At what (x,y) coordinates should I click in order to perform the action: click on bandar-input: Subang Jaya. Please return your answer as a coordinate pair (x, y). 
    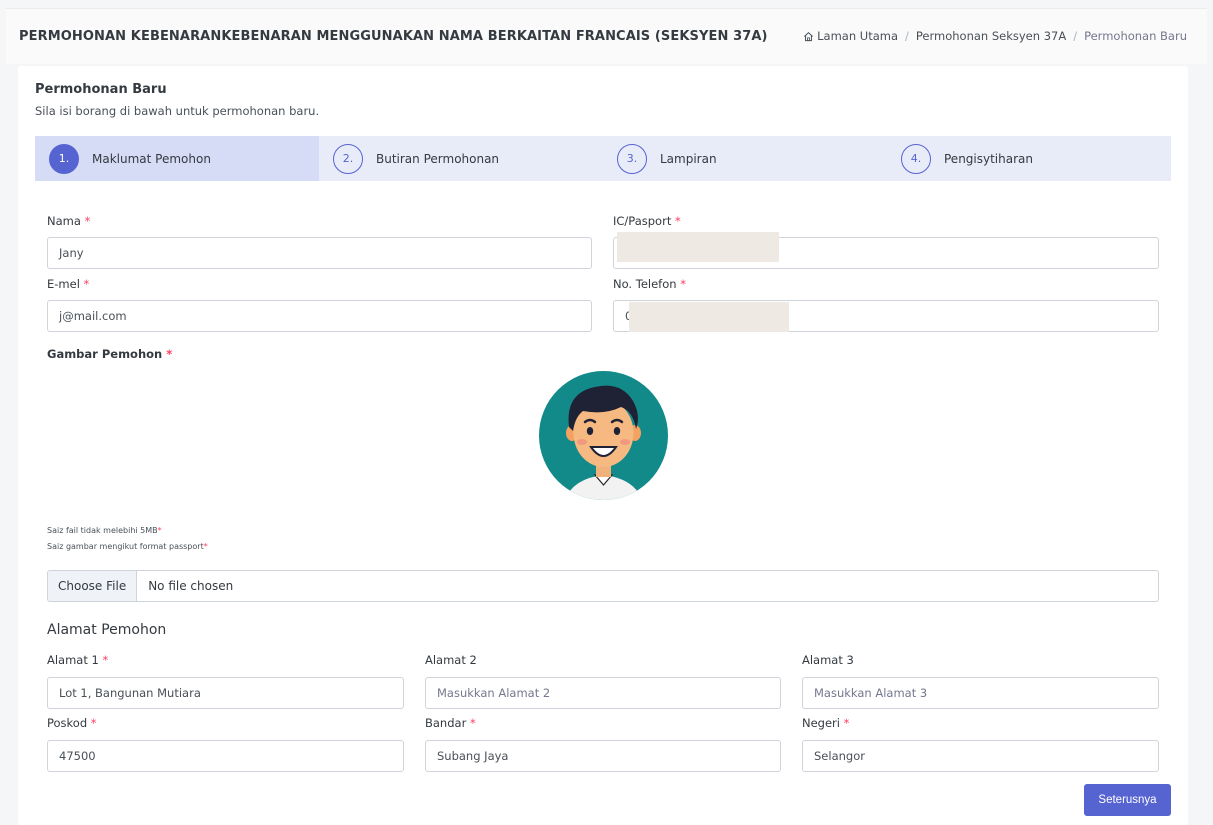
    Looking at the image, I should click on (603, 756).